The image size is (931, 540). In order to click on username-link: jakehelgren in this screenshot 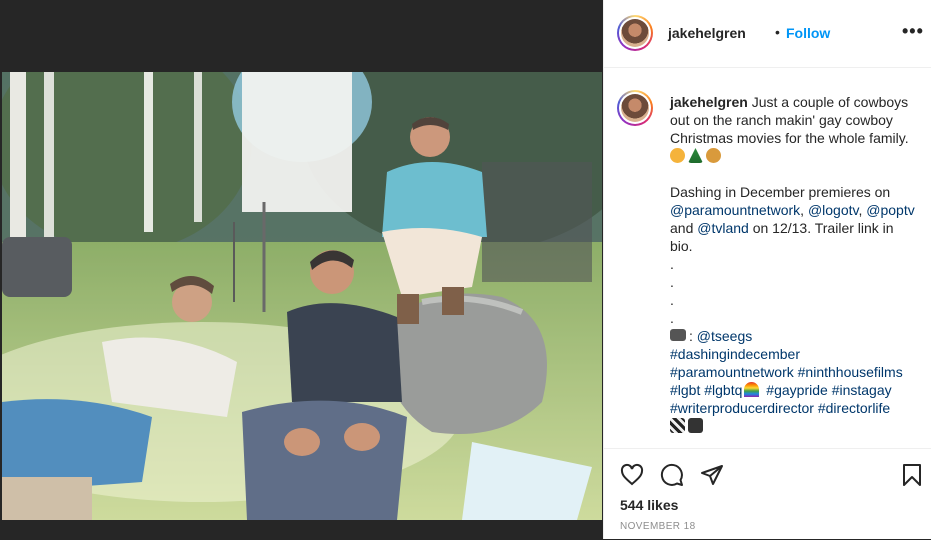, I will do `click(707, 33)`.